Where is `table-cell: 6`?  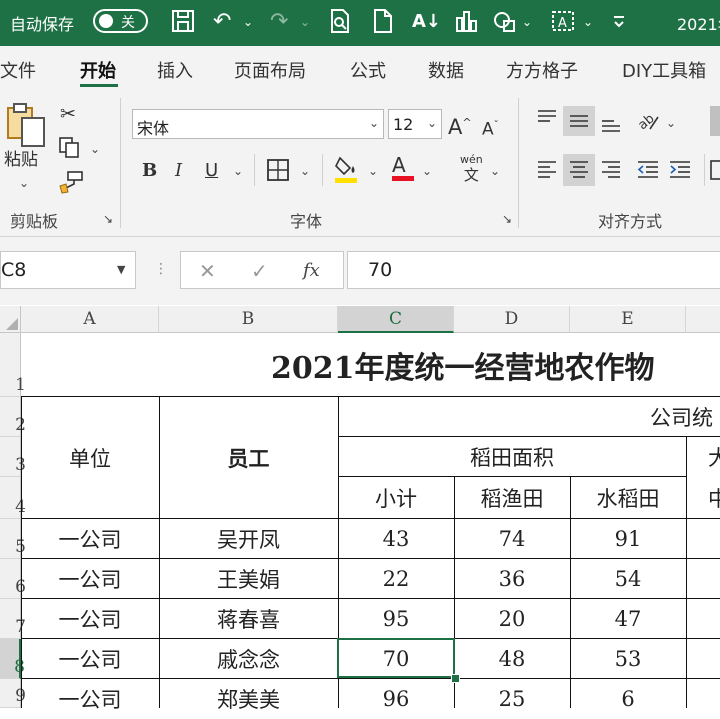
table-cell: 6 is located at coordinates (628, 699).